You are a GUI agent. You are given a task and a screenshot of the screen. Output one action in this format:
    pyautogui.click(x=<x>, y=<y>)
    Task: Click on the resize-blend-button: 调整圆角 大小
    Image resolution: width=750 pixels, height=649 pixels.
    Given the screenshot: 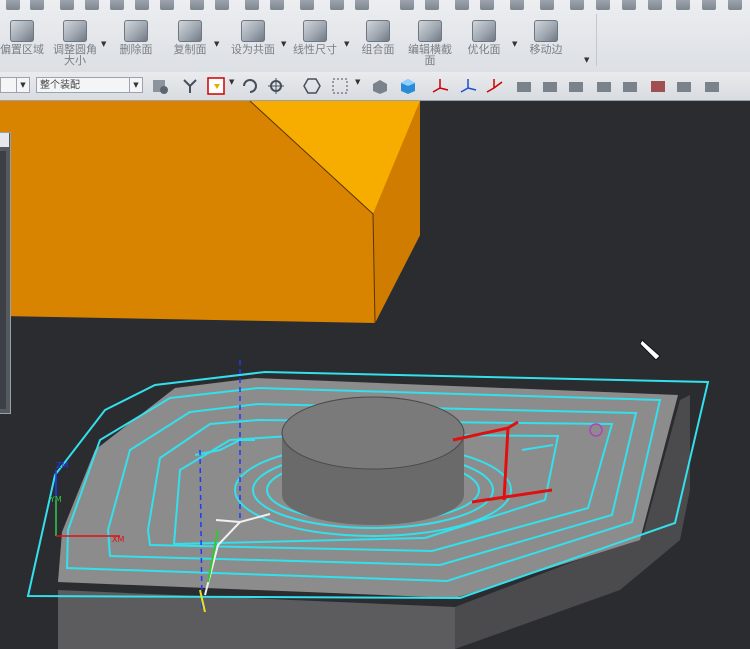 What is the action you would take?
    pyautogui.click(x=75, y=44)
    